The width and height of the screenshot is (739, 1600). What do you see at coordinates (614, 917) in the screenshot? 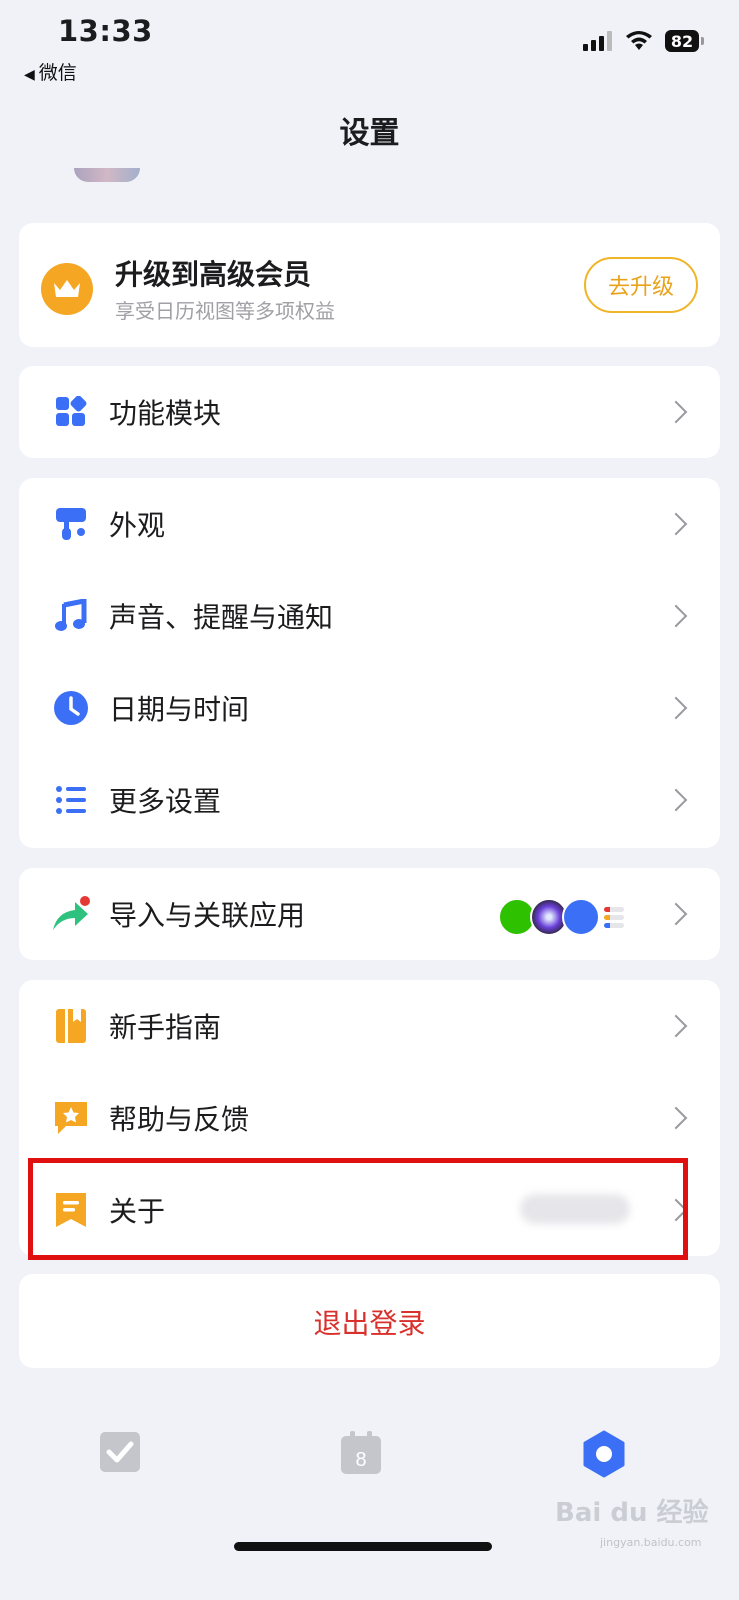
I see `reminders-icon` at bounding box center [614, 917].